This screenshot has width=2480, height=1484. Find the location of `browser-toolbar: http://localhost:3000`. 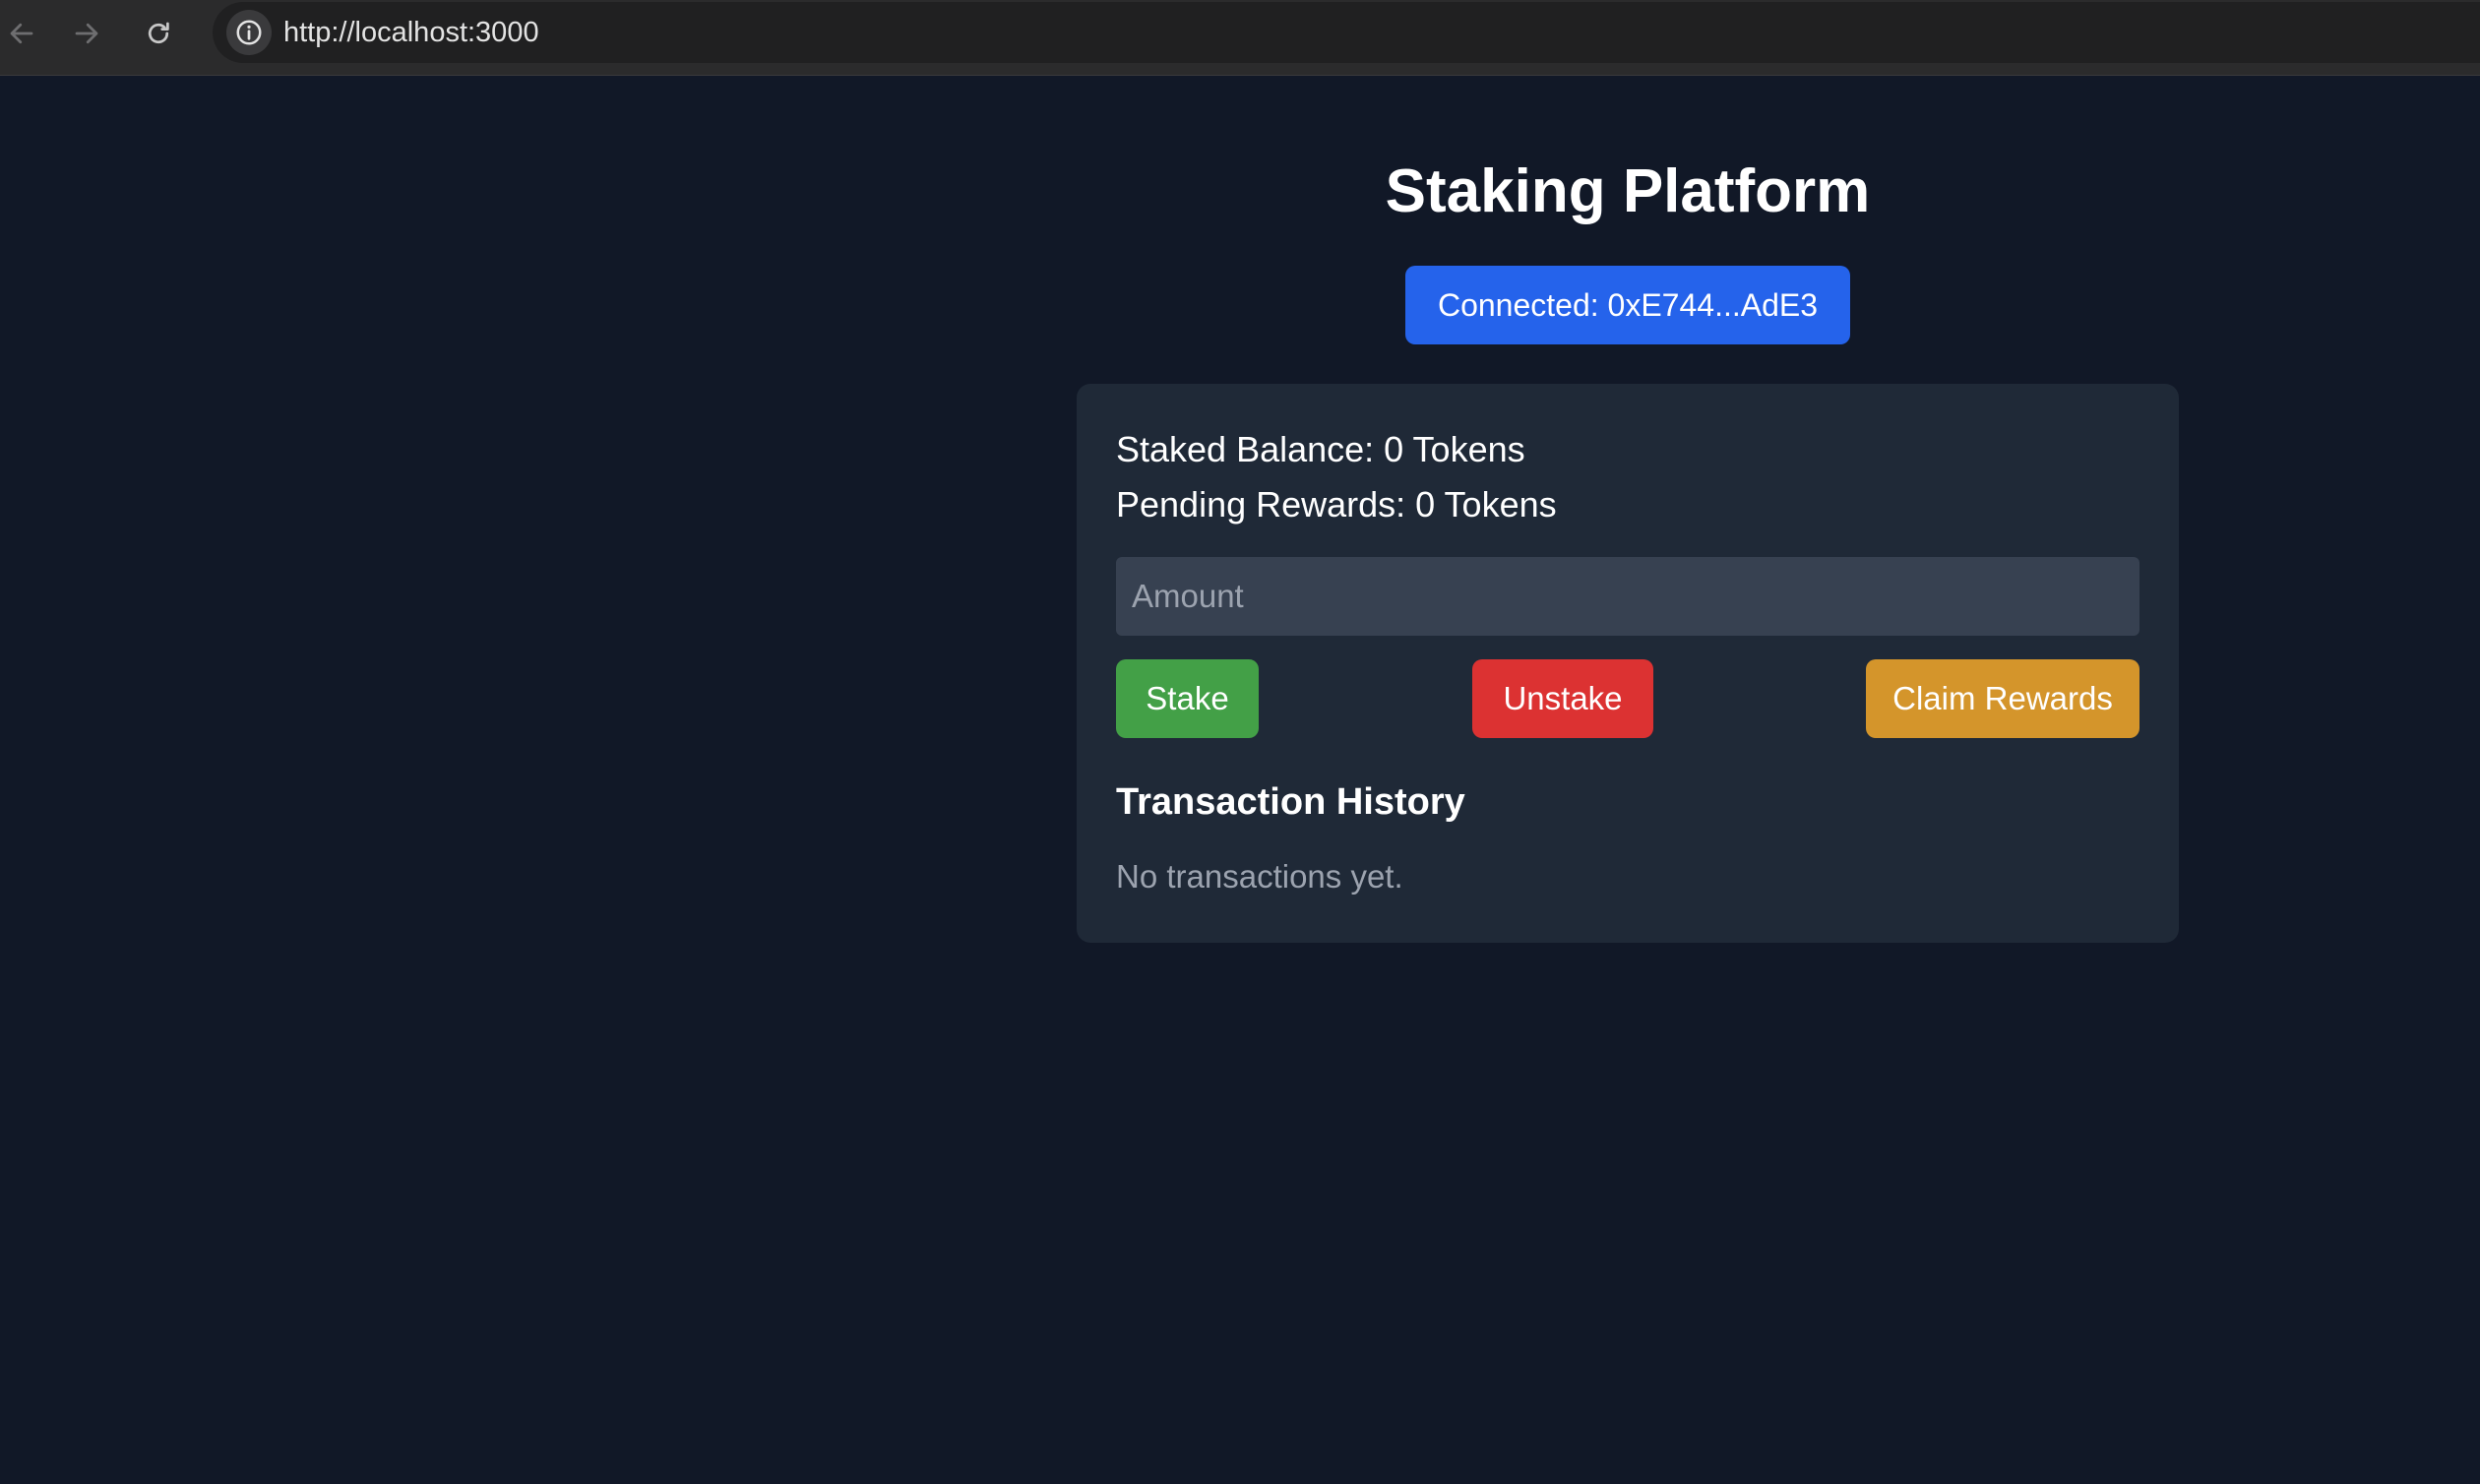

browser-toolbar: http://localhost:3000 is located at coordinates (1240, 38).